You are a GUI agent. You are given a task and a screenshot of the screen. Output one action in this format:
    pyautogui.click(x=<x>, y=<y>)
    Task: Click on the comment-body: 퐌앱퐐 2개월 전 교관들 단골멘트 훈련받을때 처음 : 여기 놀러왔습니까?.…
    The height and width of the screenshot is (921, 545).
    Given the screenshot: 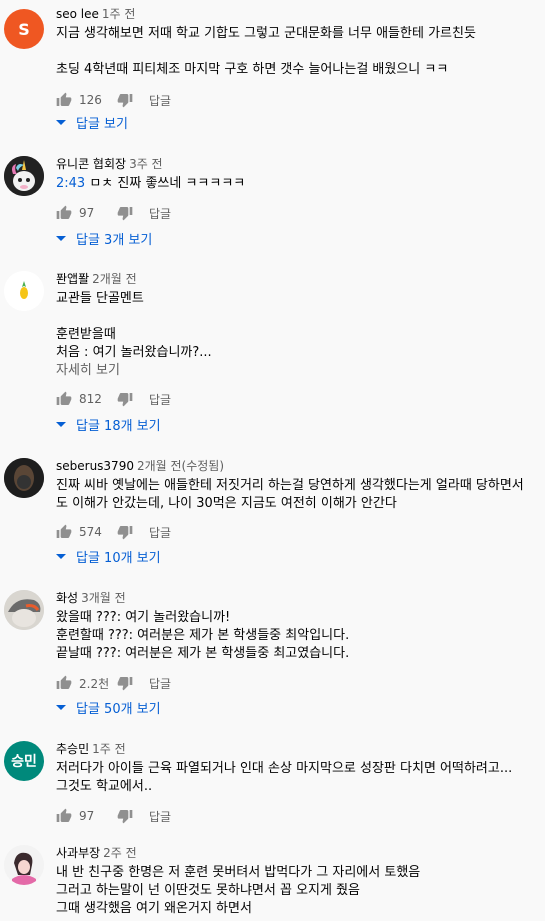 What is the action you would take?
    pyautogui.click(x=296, y=325)
    